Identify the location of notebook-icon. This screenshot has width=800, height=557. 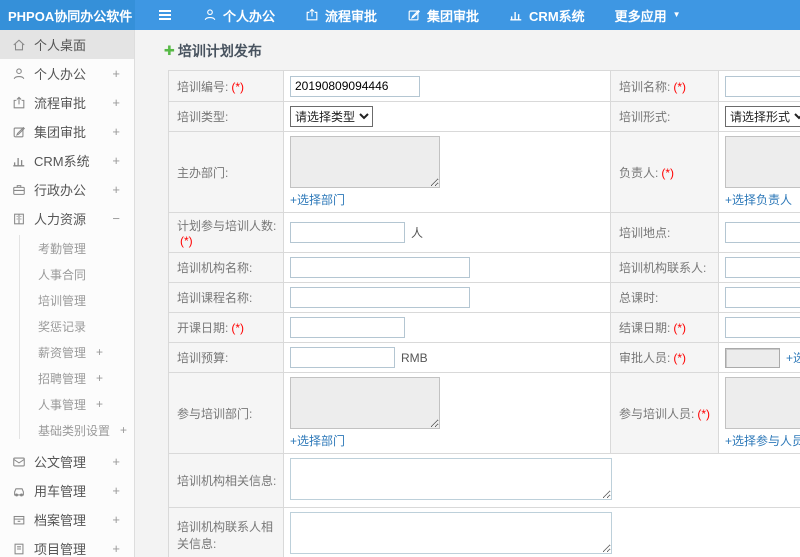
(19, 549).